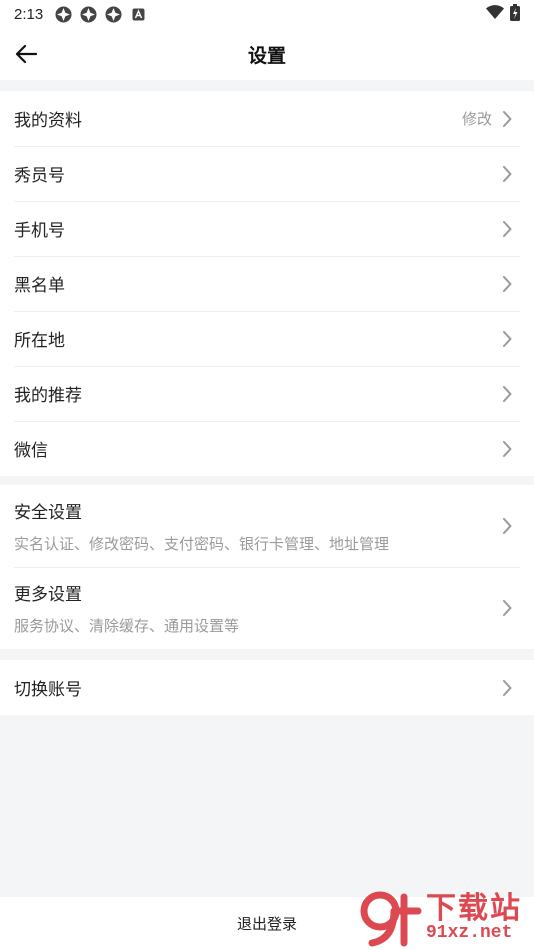 The height and width of the screenshot is (950, 534). What do you see at coordinates (476, 119) in the screenshot?
I see `settings-item-value: 修改` at bounding box center [476, 119].